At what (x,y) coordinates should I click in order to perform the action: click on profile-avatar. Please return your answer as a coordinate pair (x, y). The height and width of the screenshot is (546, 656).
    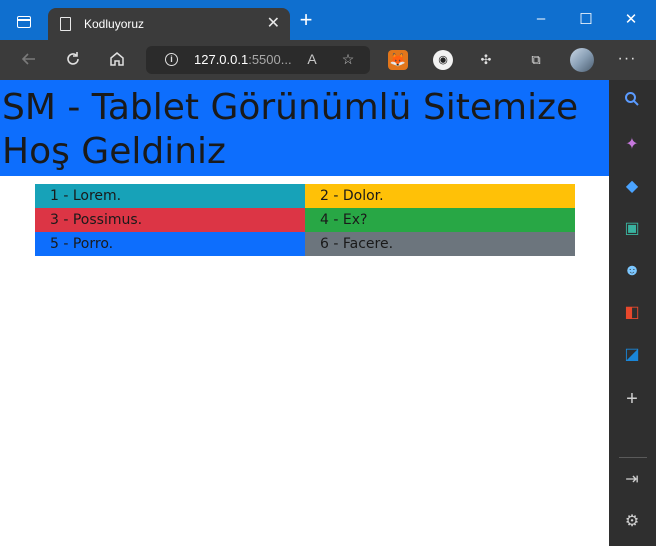
    Looking at the image, I should click on (582, 60).